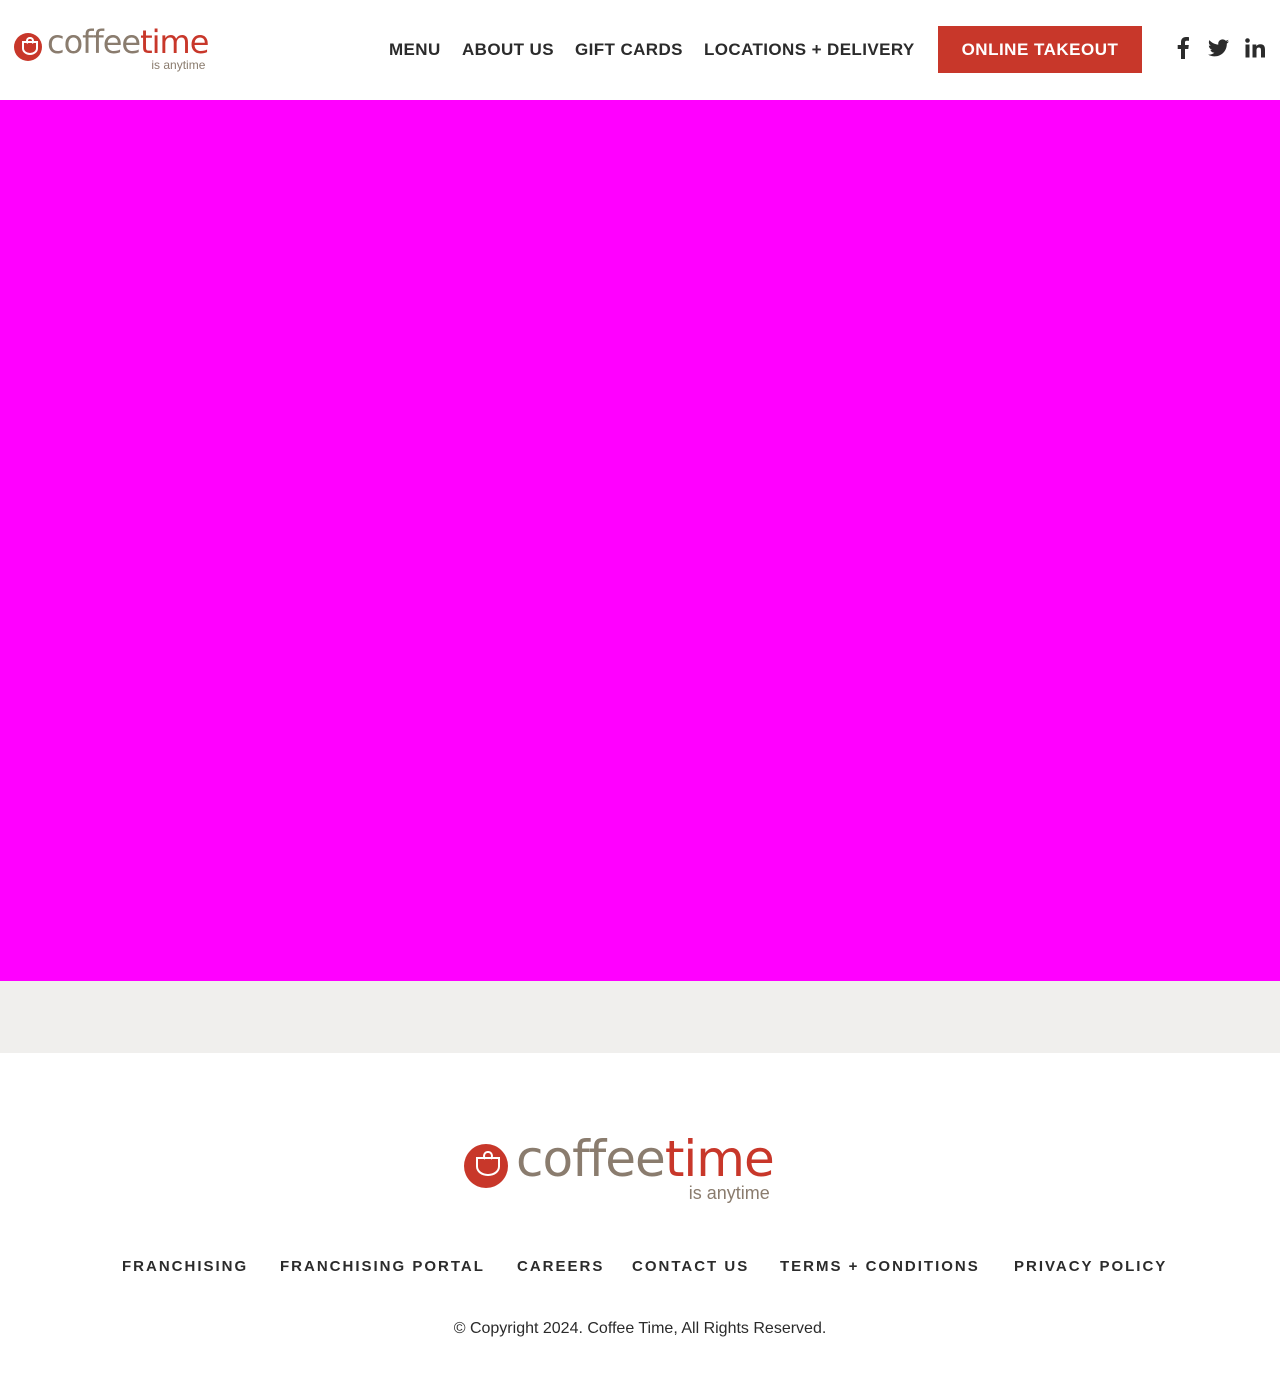 Image resolution: width=1280 pixels, height=1393 pixels. Describe the element at coordinates (880, 1267) in the screenshot. I see `footer-link-terms-conditions: TERMS + CONDITIONS` at that location.